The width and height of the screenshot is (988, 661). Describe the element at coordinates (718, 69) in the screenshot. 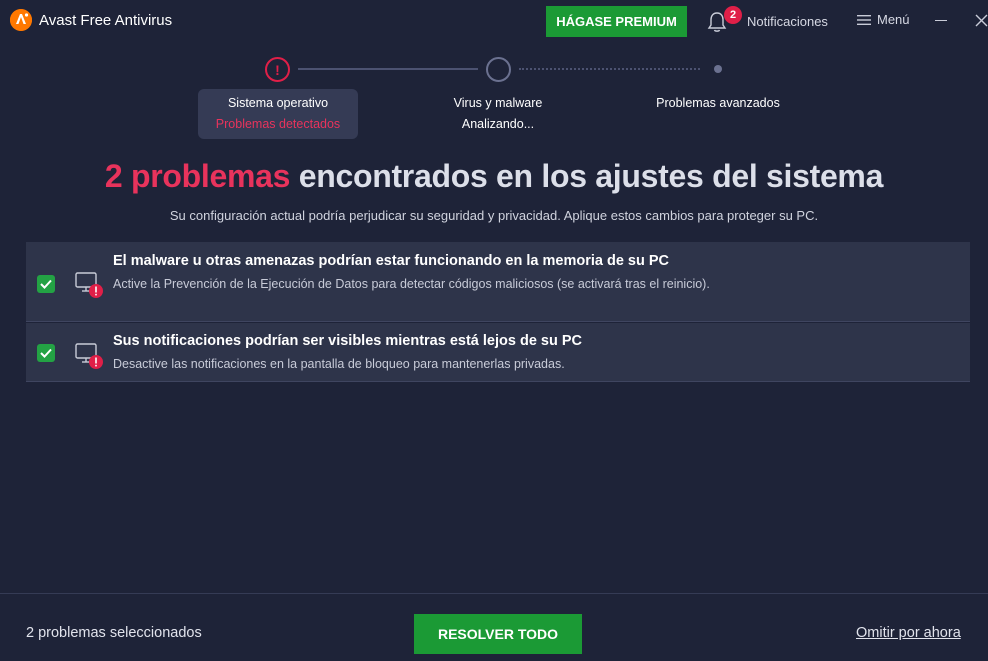

I see `step-pending-dot` at that location.